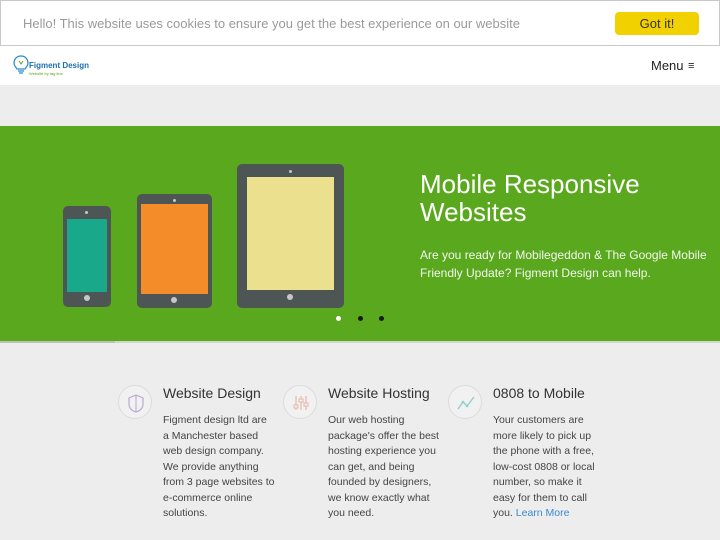 This screenshot has height=540, width=720. I want to click on sliders-icon, so click(300, 402).